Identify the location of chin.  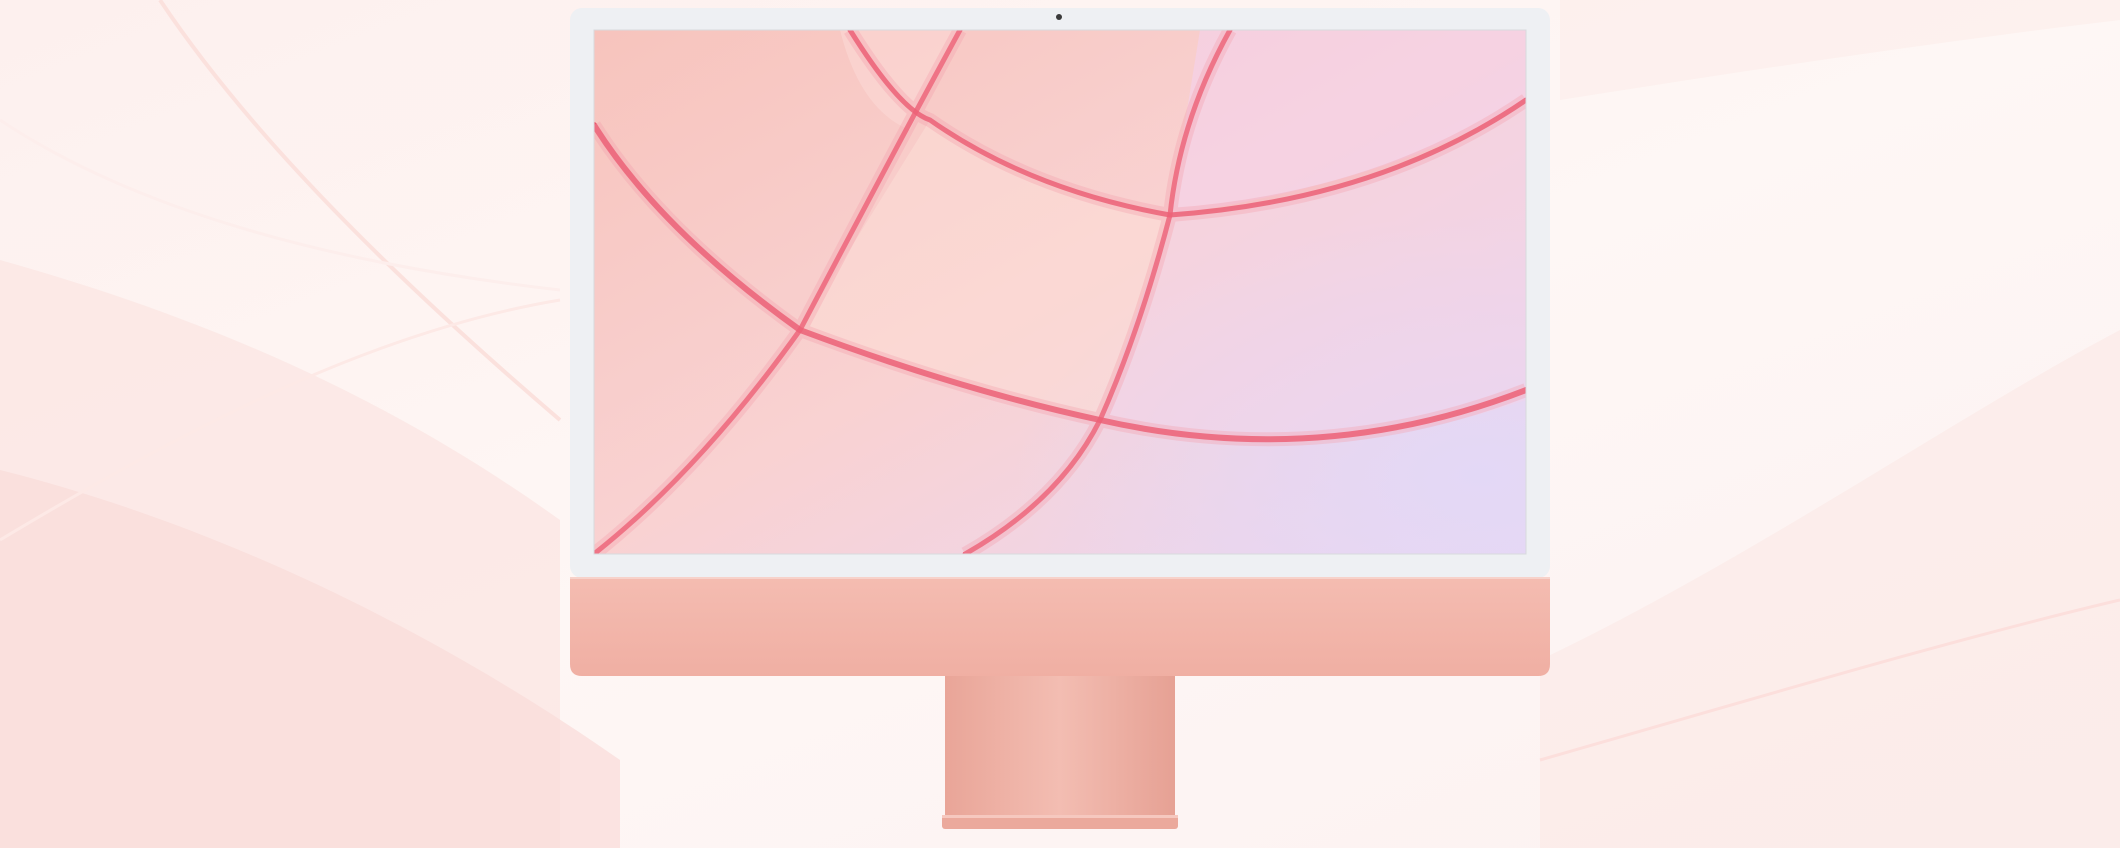
(1060, 627).